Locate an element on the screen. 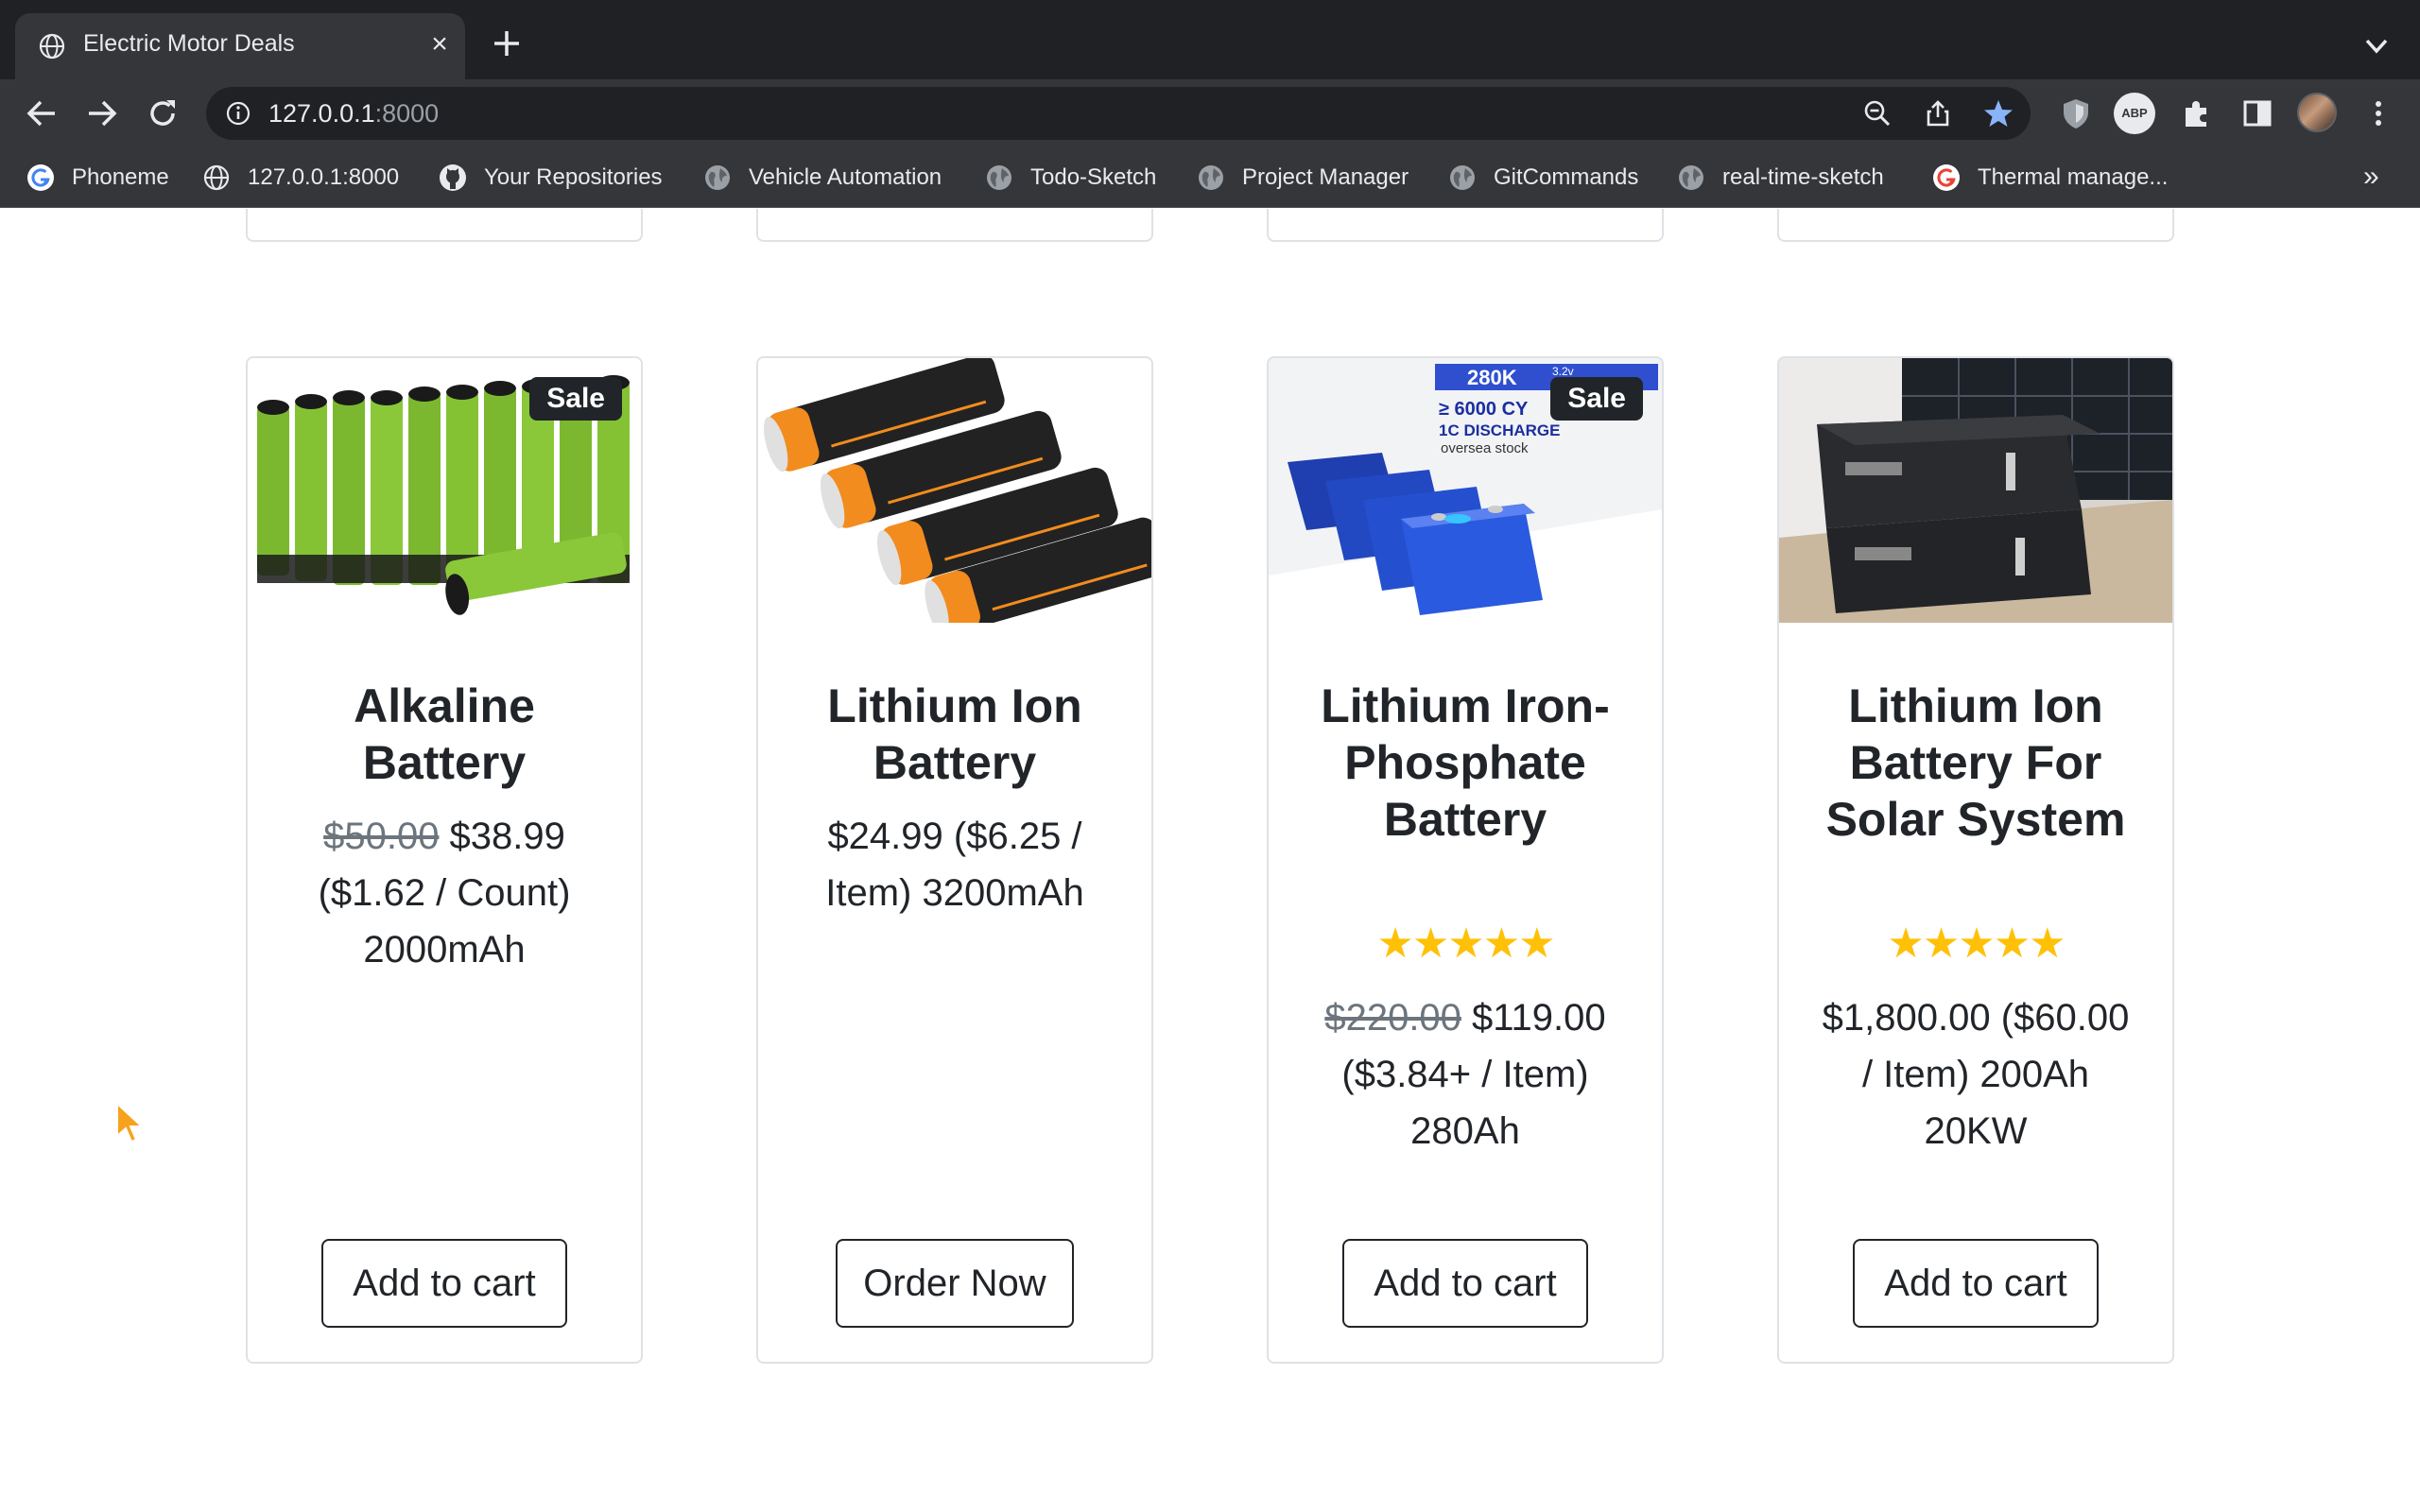 The image size is (2420, 1512). chevron-down-icon is located at coordinates (2377, 46).